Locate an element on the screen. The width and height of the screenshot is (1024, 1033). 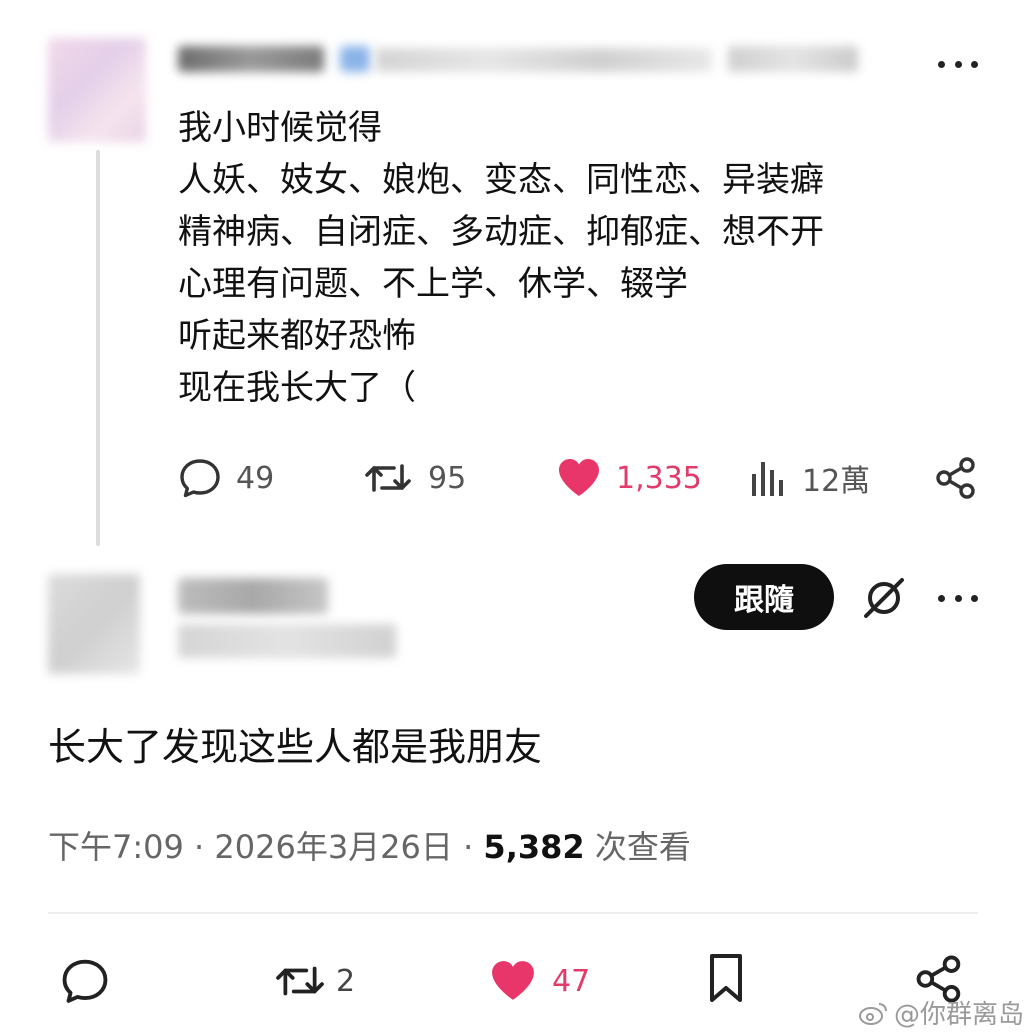
repost-count: 95 is located at coordinates (447, 478).